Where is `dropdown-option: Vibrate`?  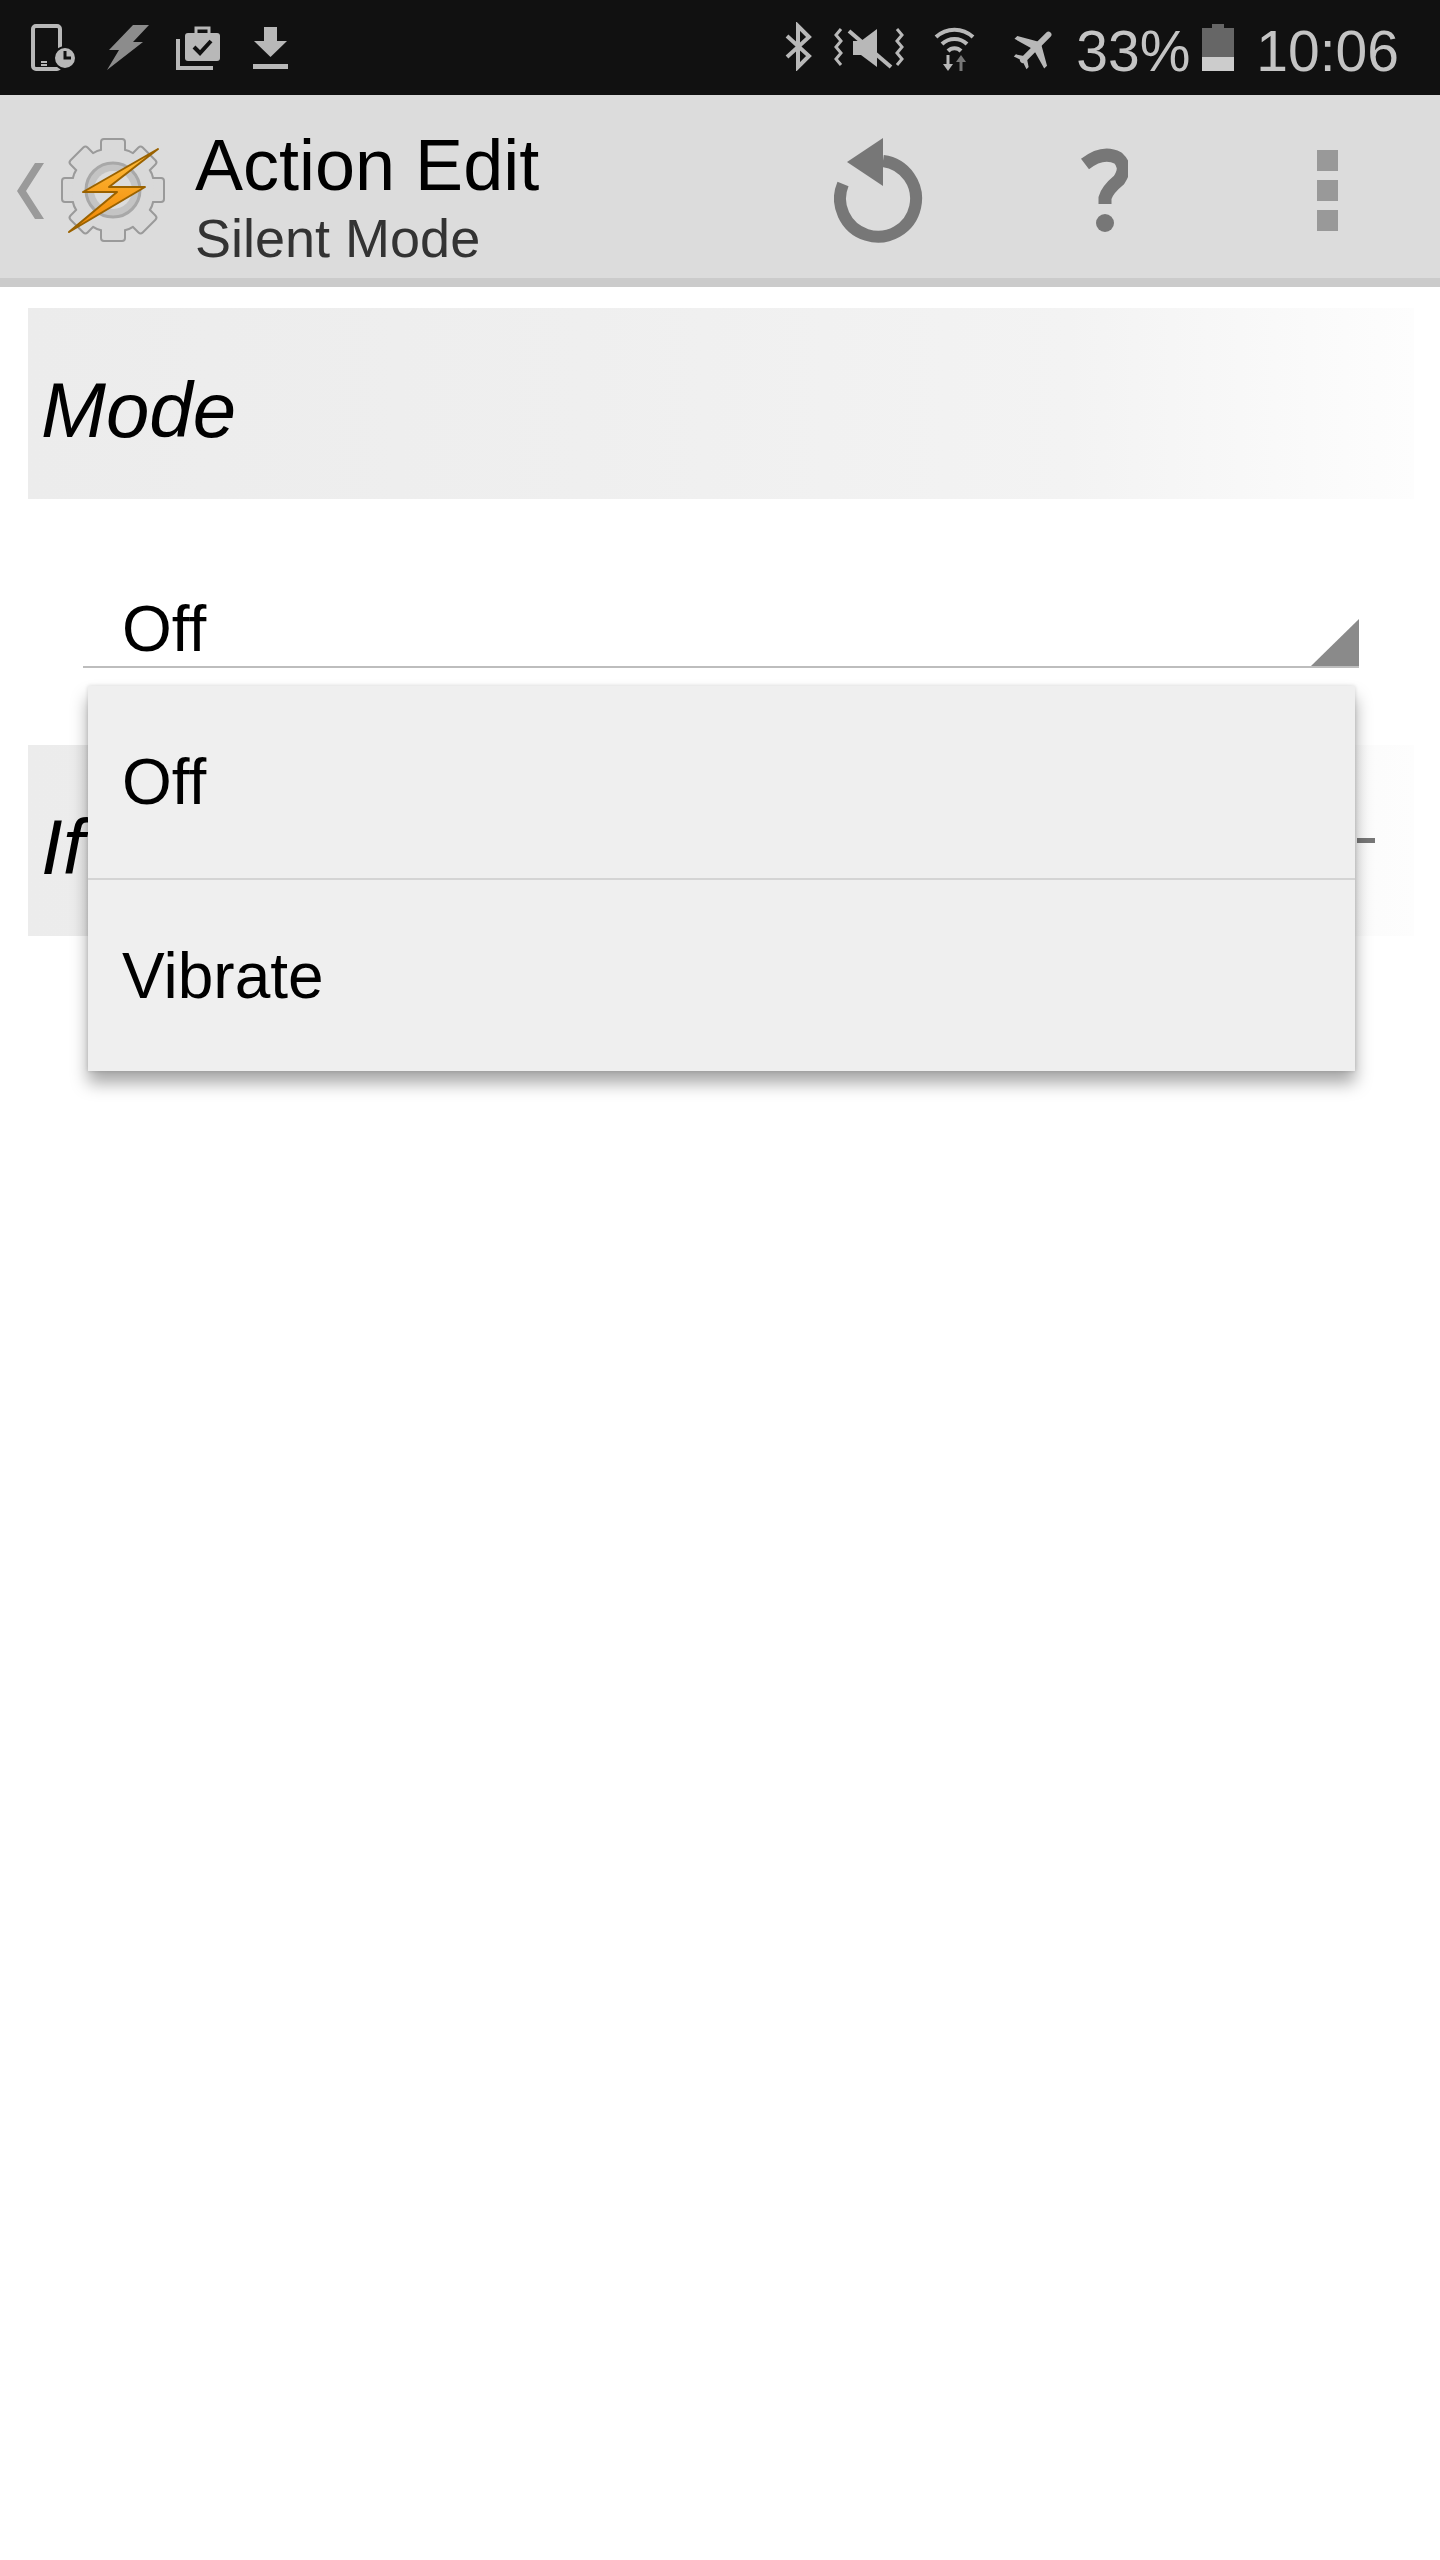
dropdown-option: Vibrate is located at coordinates (721, 974).